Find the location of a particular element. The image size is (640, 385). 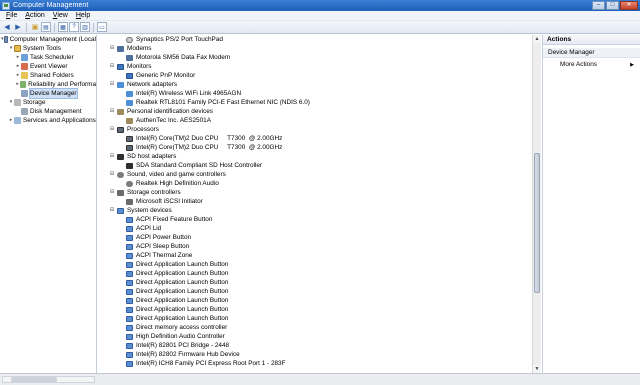

tree-item-reliability-and-performa: ▸ Reliability and Performa is located at coordinates (48, 84).